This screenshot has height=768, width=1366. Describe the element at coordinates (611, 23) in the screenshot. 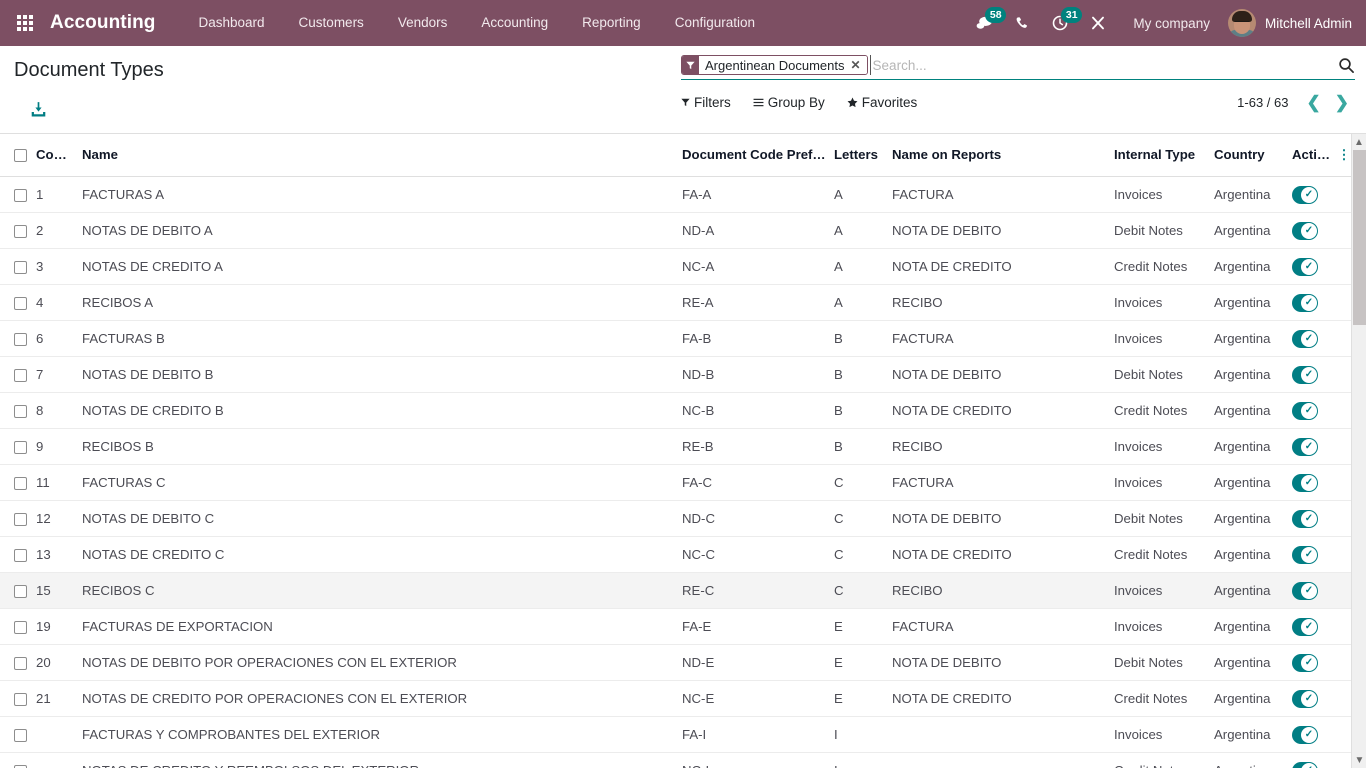

I see `menu-item-reporting: Reporting` at that location.